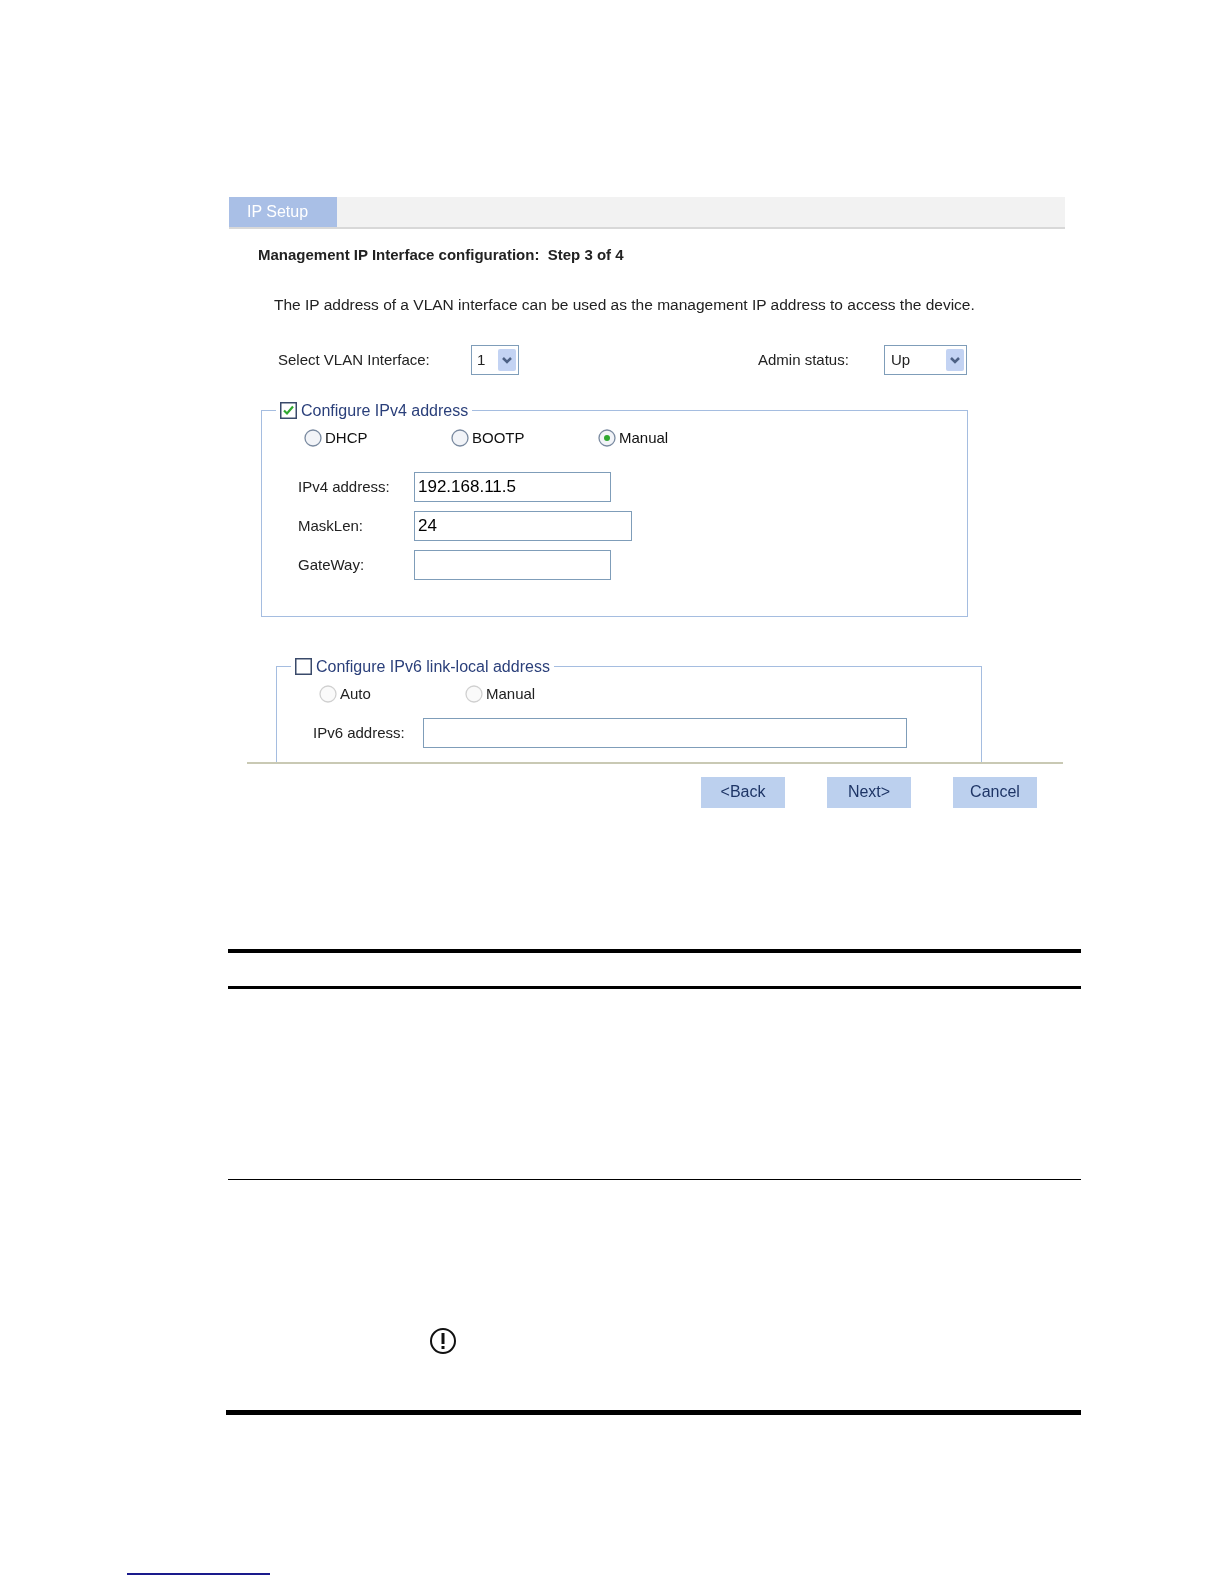  Describe the element at coordinates (523, 526) in the screenshot. I see `text-field: 24` at that location.